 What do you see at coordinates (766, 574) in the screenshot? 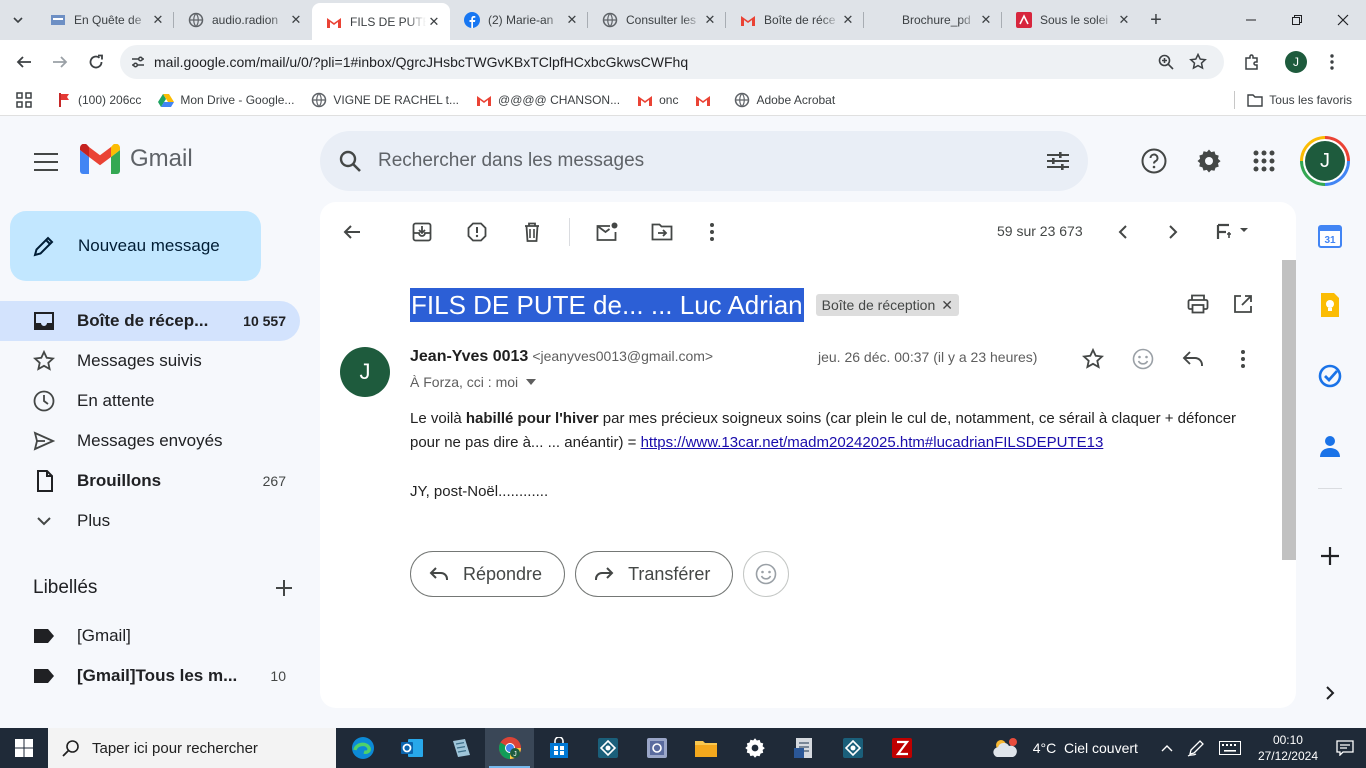
I see `emoji-reaction-button` at bounding box center [766, 574].